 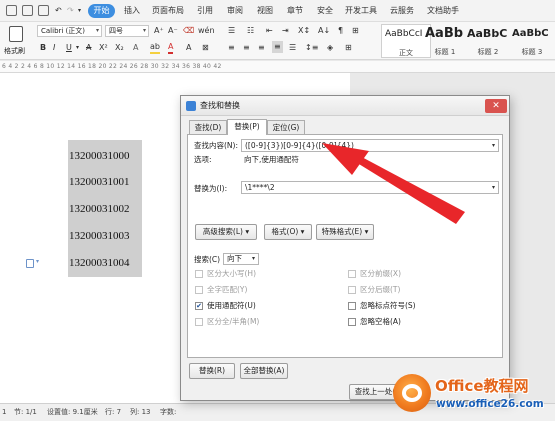 I want to click on bold-button: B, so click(x=43, y=48).